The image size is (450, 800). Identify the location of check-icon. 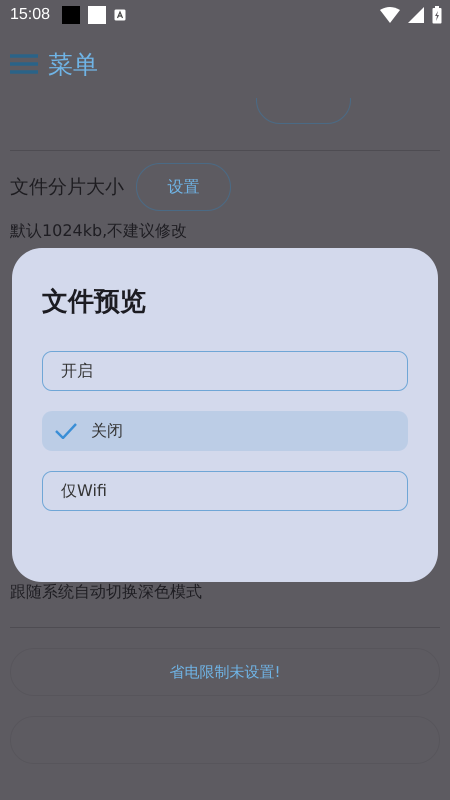
(66, 431).